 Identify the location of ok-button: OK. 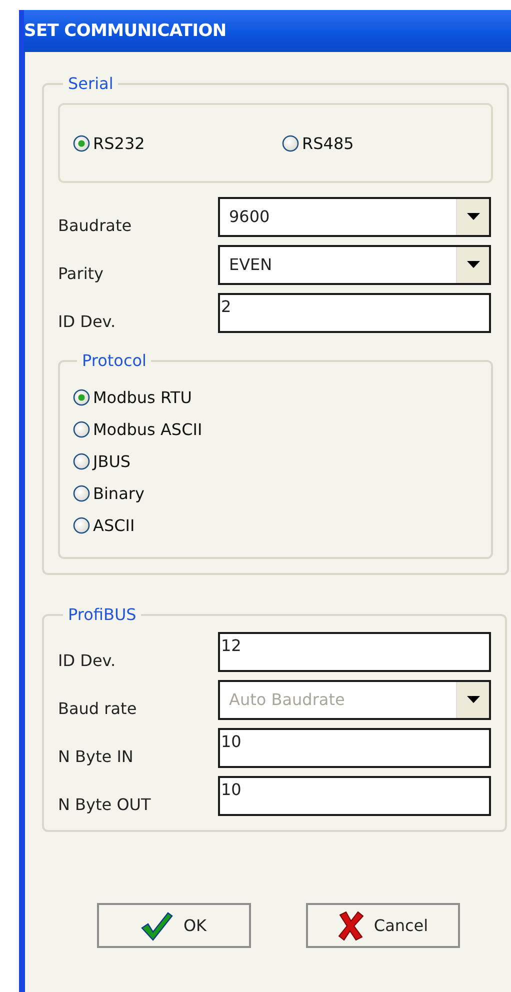
(174, 925).